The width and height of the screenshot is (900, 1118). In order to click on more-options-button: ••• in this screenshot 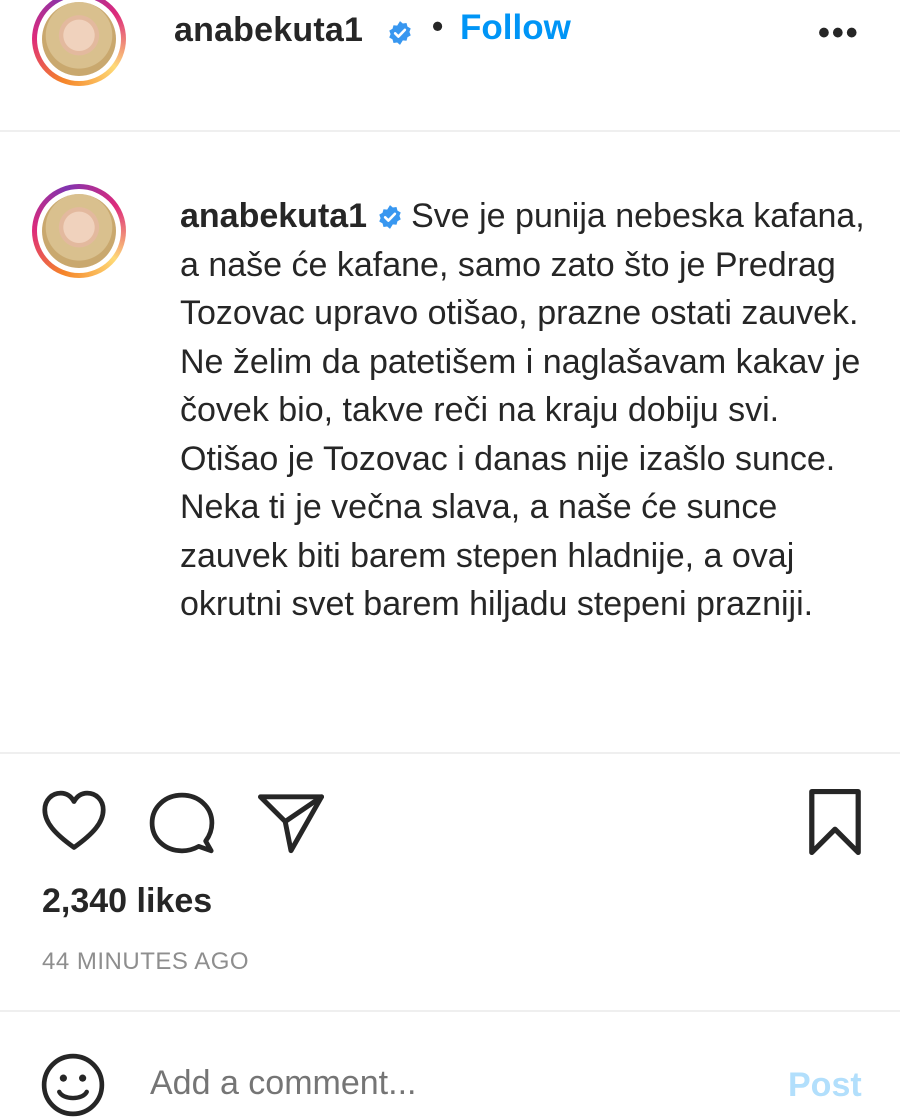, I will do `click(839, 33)`.